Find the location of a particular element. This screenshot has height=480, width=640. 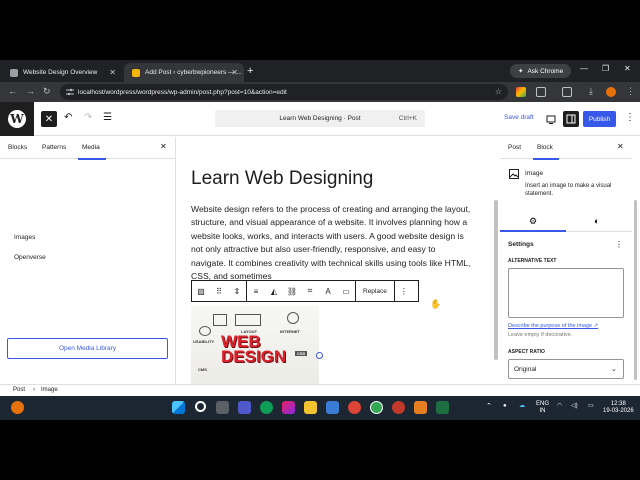

file-explorer-icon is located at coordinates (310, 407).